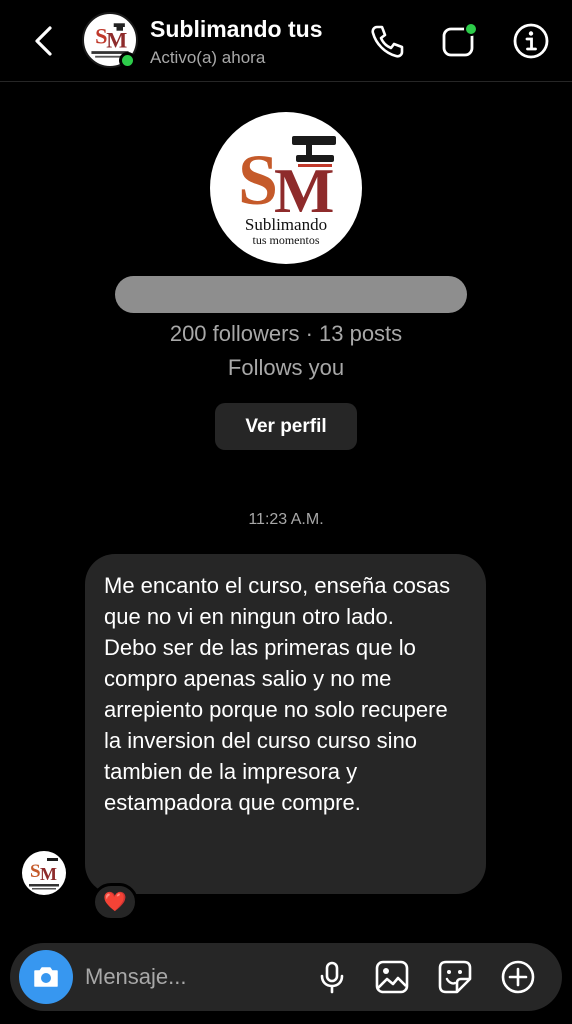  What do you see at coordinates (236, 29) in the screenshot?
I see `chat-title: Sublimando tus` at bounding box center [236, 29].